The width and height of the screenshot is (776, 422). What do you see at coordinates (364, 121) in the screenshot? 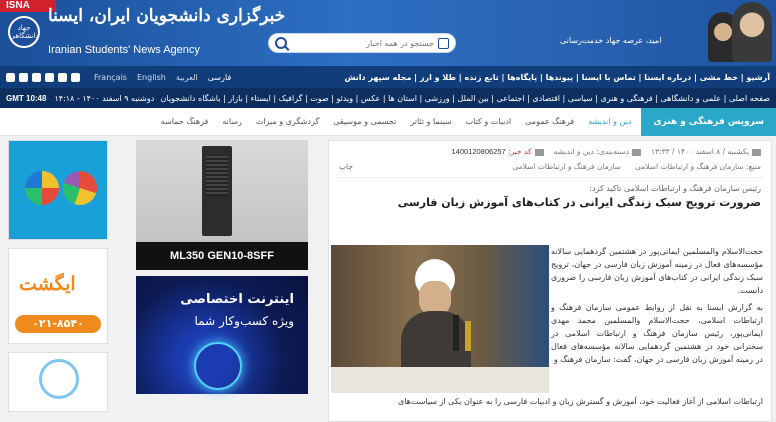
I see `tab-visual-music: تجسمی و موسیقی` at bounding box center [364, 121].